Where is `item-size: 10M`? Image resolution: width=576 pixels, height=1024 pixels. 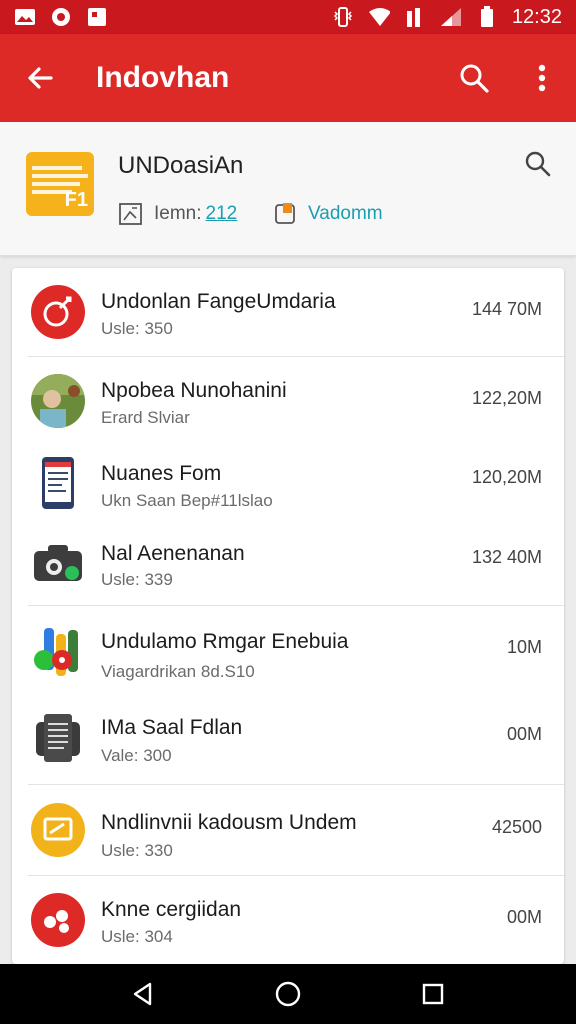 item-size: 10M is located at coordinates (524, 647).